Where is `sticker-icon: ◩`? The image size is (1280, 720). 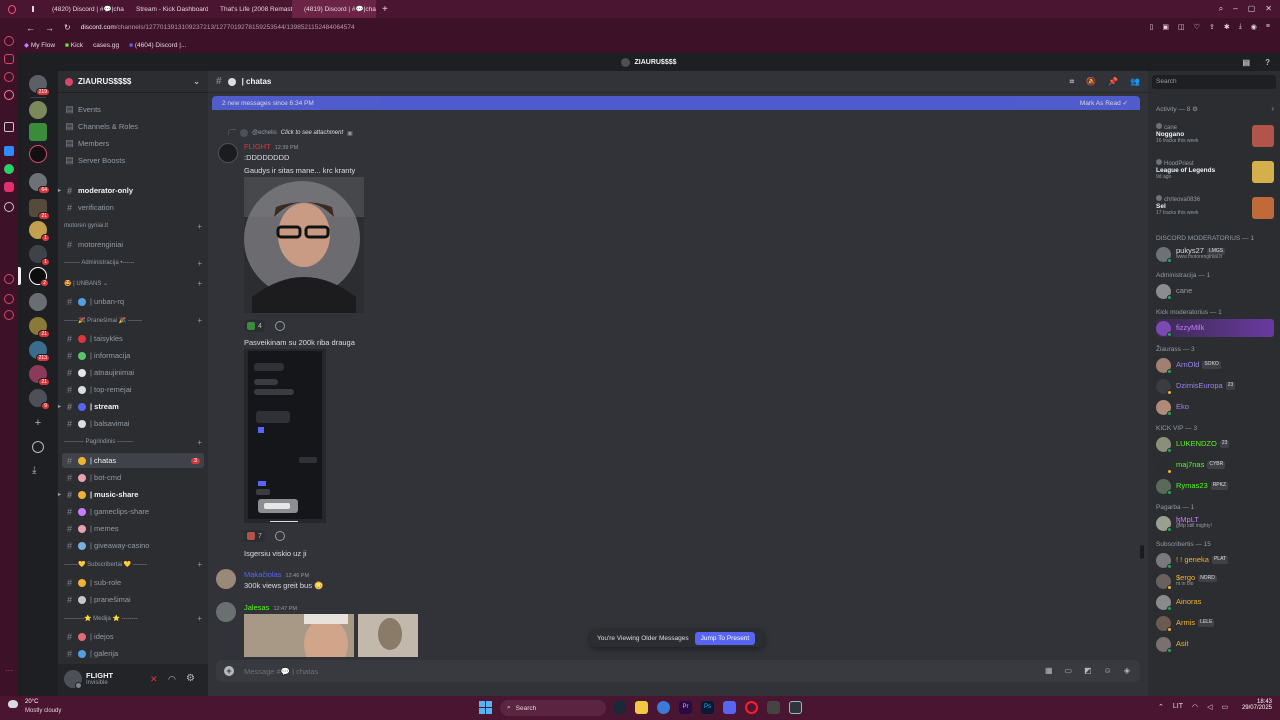 sticker-icon: ◩ is located at coordinates (1088, 670).